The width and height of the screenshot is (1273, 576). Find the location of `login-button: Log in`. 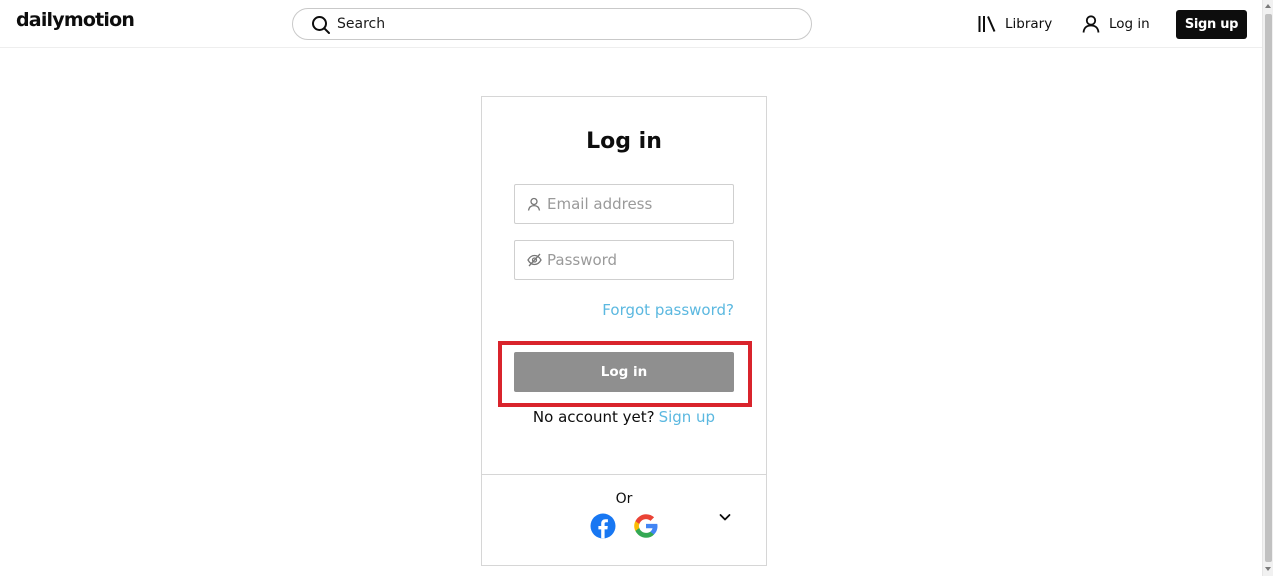

login-button: Log in is located at coordinates (624, 372).